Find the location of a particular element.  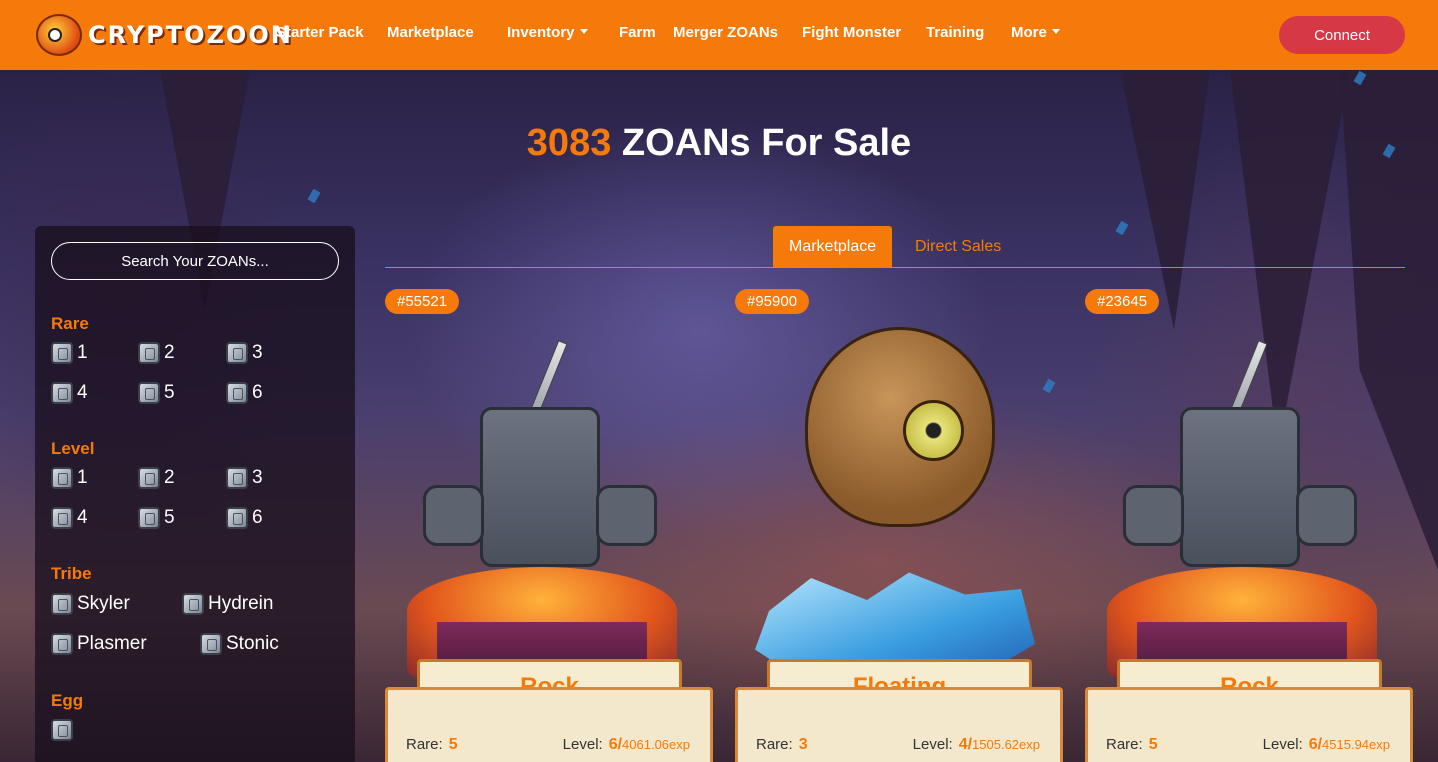

dragon-logo-icon is located at coordinates (59, 35).